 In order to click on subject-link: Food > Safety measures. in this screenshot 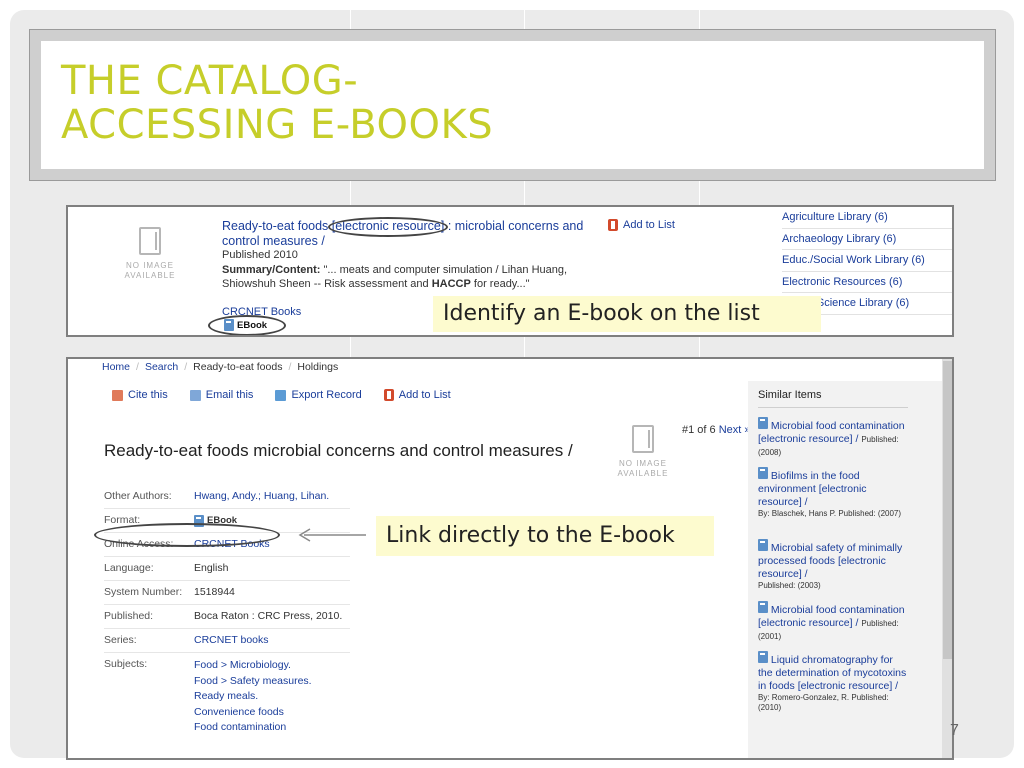, I will do `click(253, 682)`.